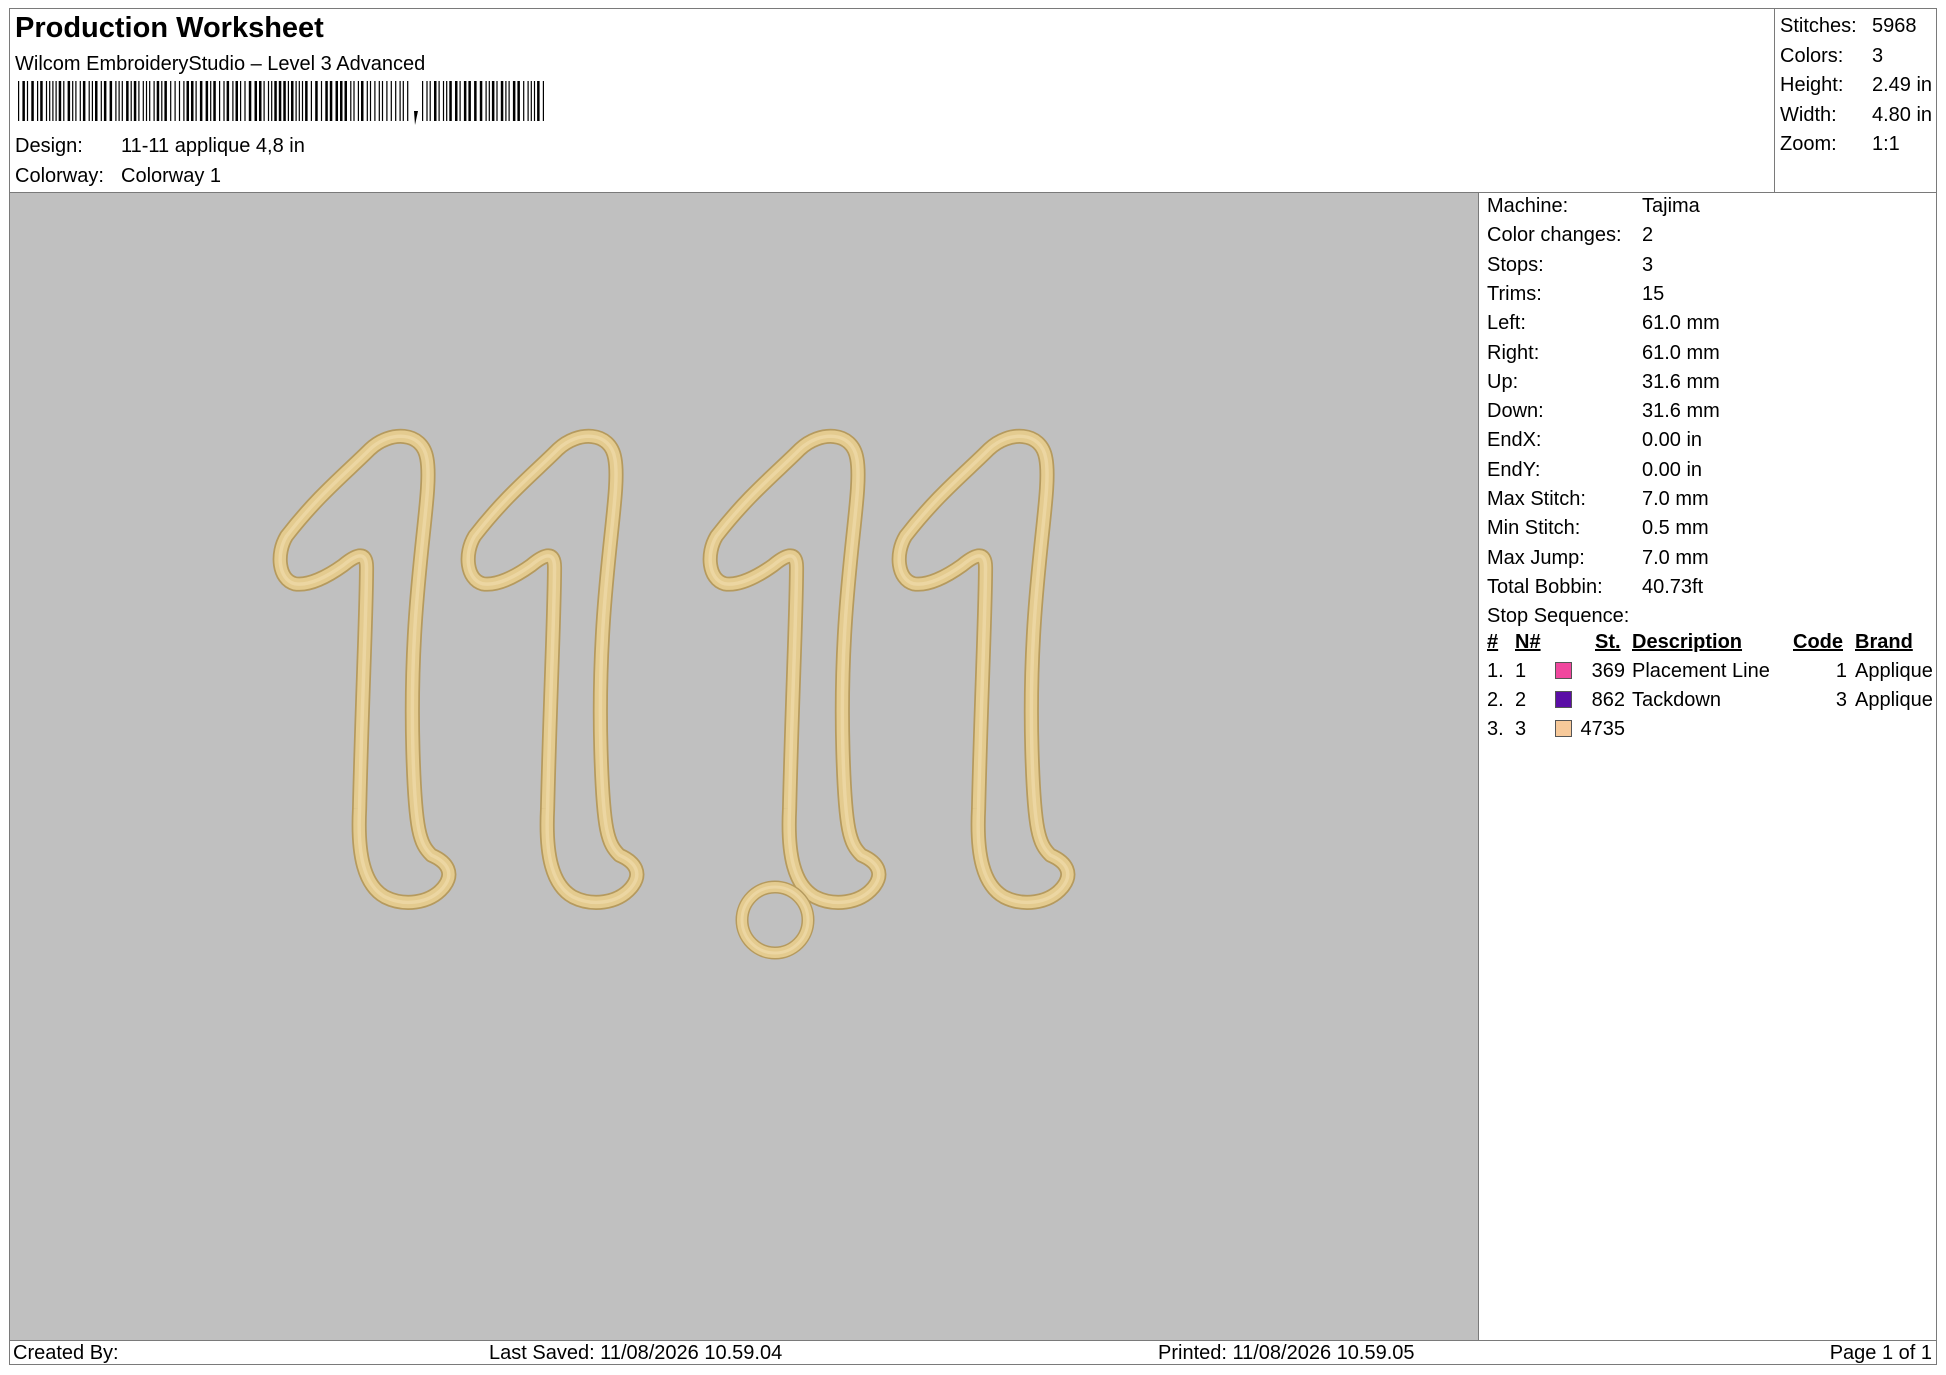 This screenshot has height=1375, width=1946. I want to click on info-label: EndY:, so click(1514, 469).